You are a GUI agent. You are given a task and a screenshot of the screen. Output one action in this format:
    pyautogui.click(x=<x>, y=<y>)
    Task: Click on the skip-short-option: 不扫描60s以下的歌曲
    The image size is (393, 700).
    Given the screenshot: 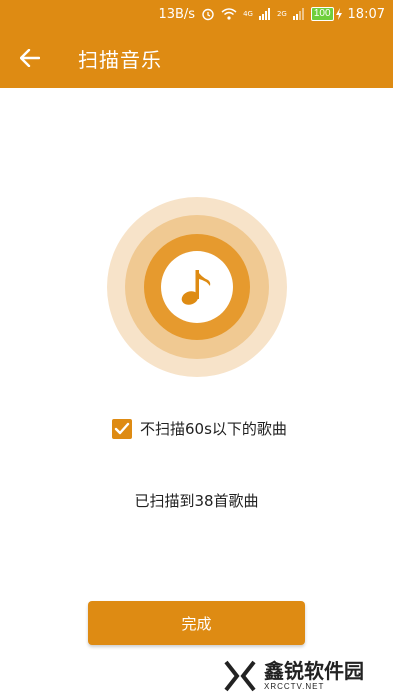 What is the action you would take?
    pyautogui.click(x=199, y=428)
    